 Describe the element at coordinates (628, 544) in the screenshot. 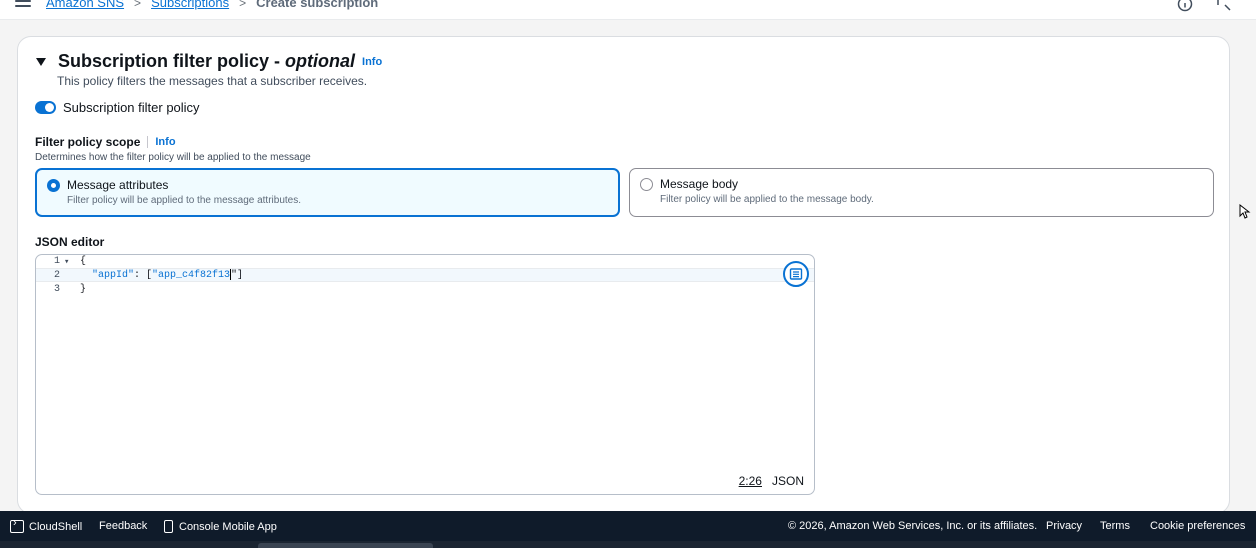

I see `taskbar-strip` at that location.